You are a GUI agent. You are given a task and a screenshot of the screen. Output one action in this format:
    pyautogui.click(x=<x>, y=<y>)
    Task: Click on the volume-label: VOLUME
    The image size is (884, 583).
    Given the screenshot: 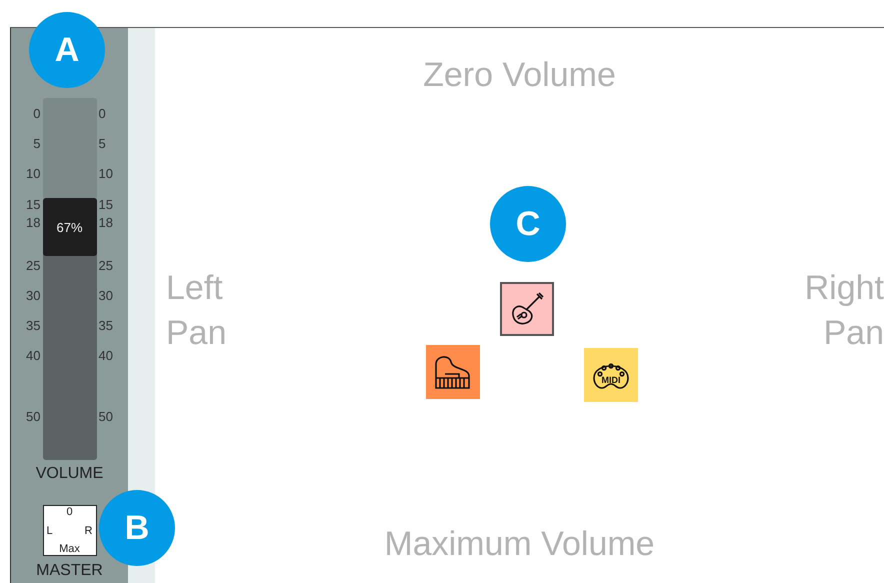 What is the action you would take?
    pyautogui.click(x=70, y=474)
    